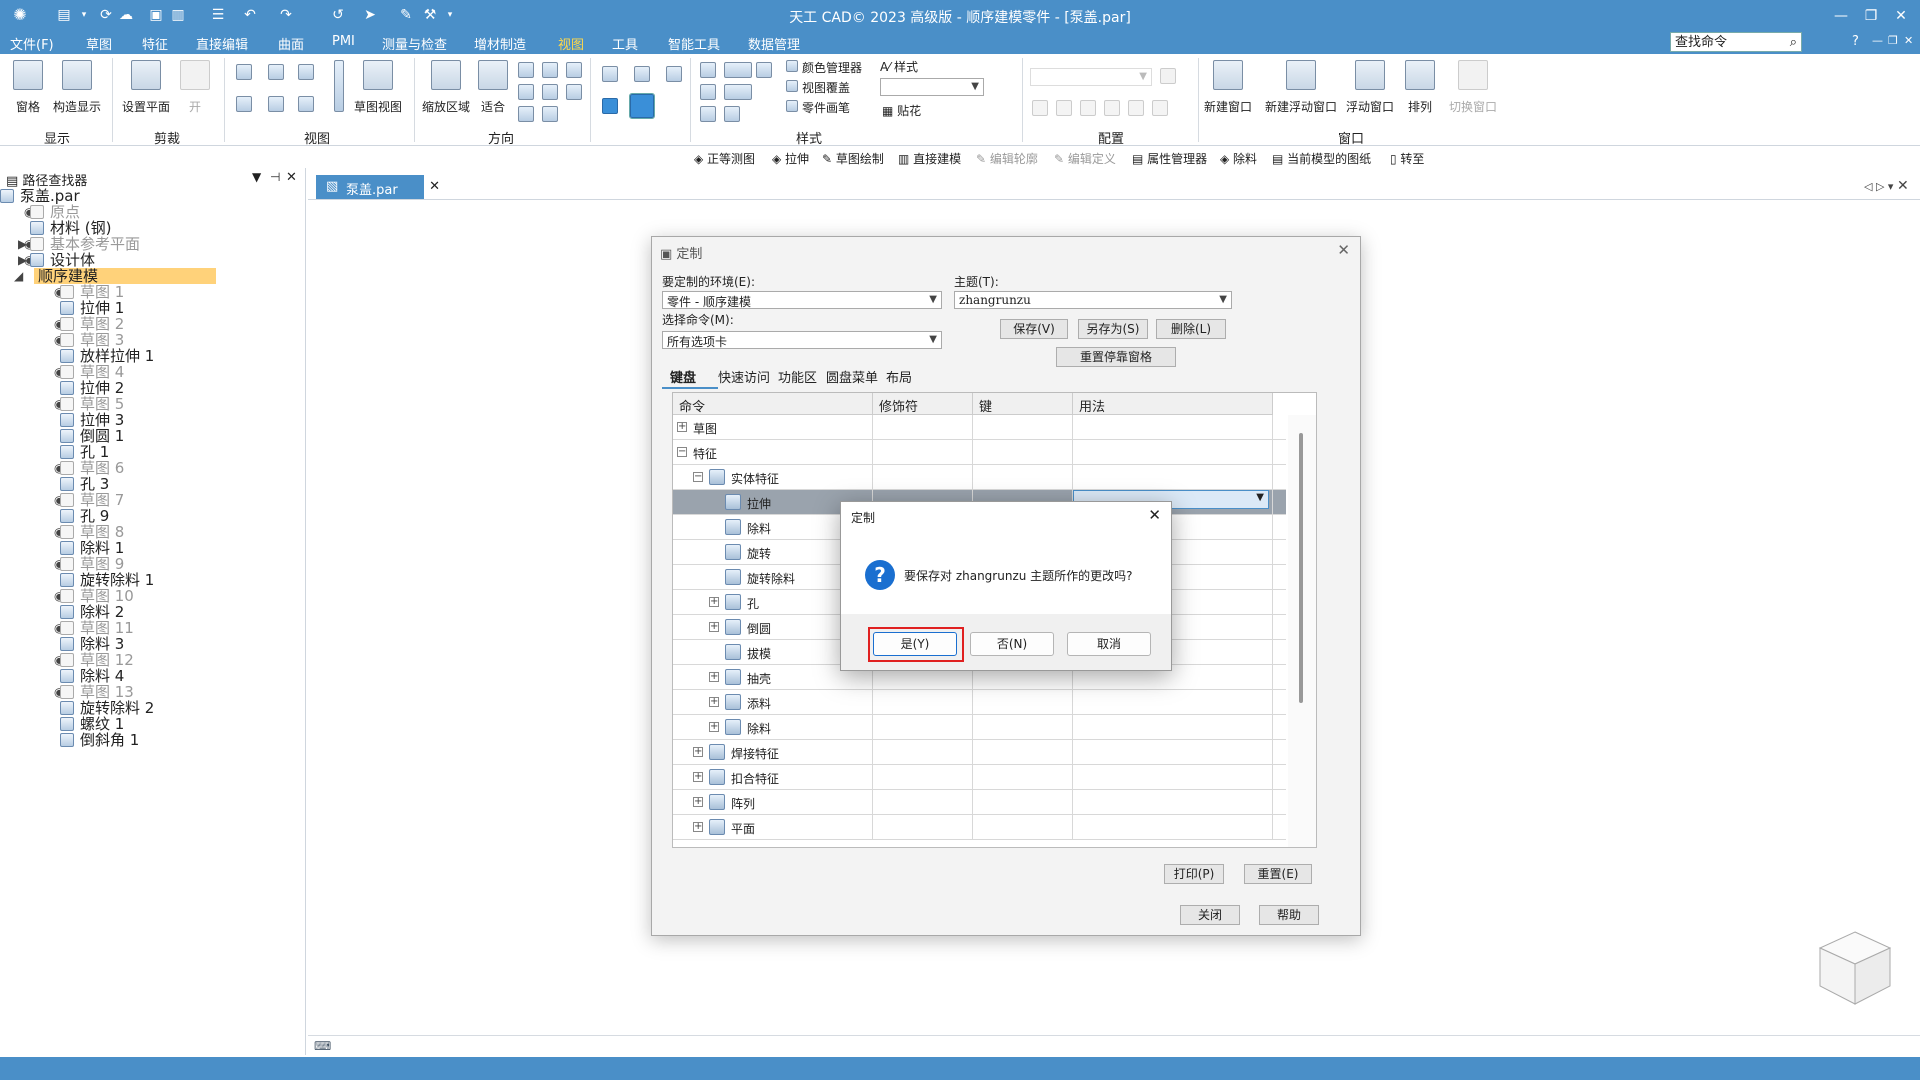 The image size is (1920, 1080). What do you see at coordinates (929, 158) in the screenshot?
I see `cmd-direct-model: ▥ 直接建模` at bounding box center [929, 158].